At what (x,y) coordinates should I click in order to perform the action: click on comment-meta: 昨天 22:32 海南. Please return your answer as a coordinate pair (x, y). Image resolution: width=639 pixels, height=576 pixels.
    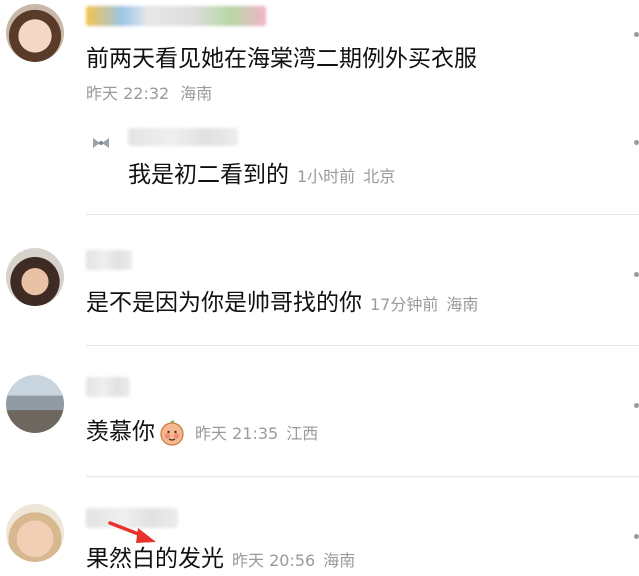
    Looking at the image, I should click on (149, 92).